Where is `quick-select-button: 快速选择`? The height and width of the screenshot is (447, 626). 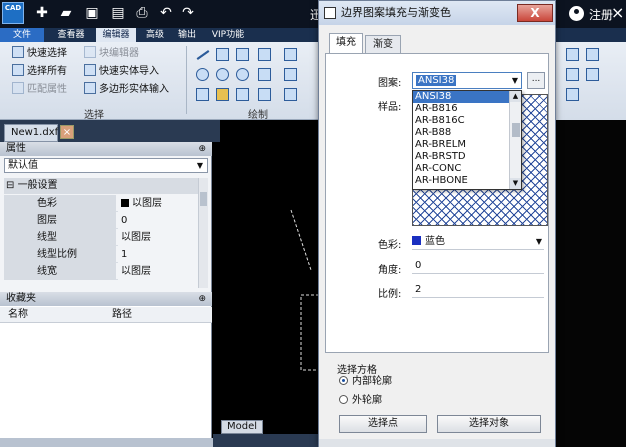 quick-select-button: 快速选择 is located at coordinates (39, 54).